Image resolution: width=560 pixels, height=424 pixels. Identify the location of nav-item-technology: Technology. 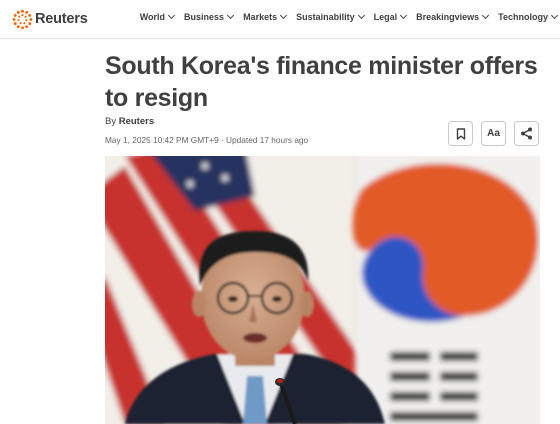
(528, 16).